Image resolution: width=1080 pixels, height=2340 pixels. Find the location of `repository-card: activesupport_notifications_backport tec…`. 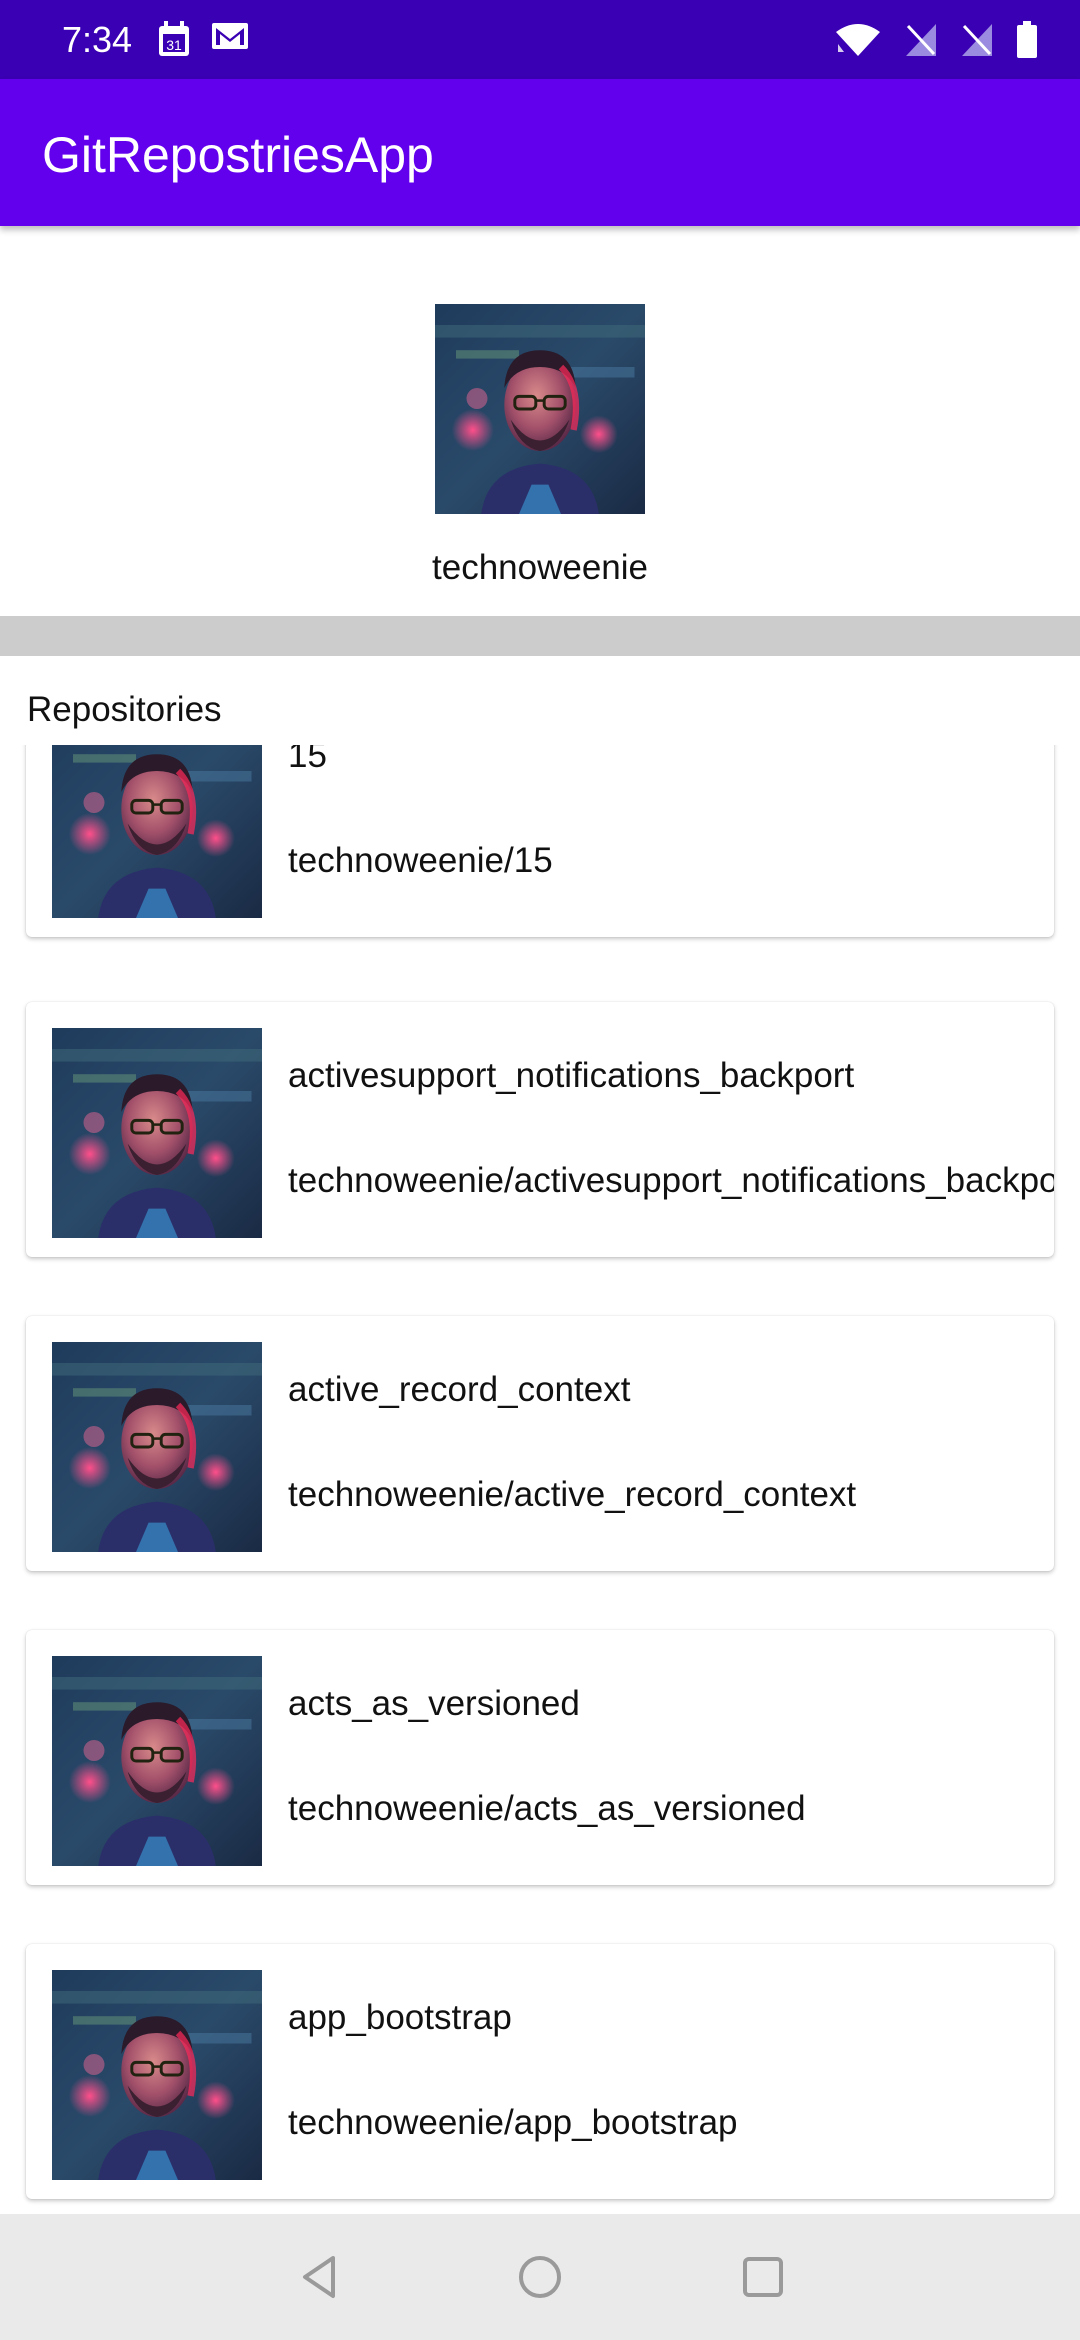

repository-card: activesupport_notifications_backport tec… is located at coordinates (540, 1129).